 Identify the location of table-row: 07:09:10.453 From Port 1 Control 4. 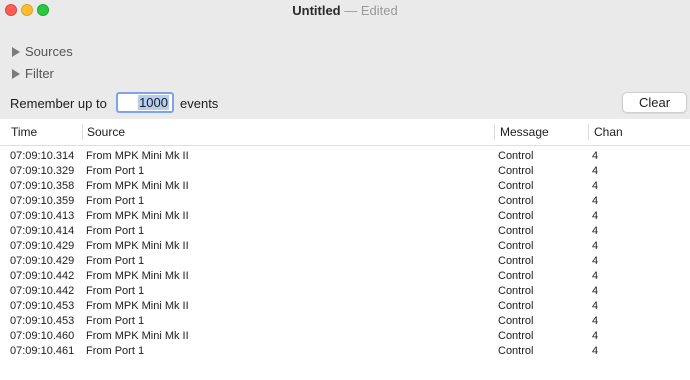
(345, 319).